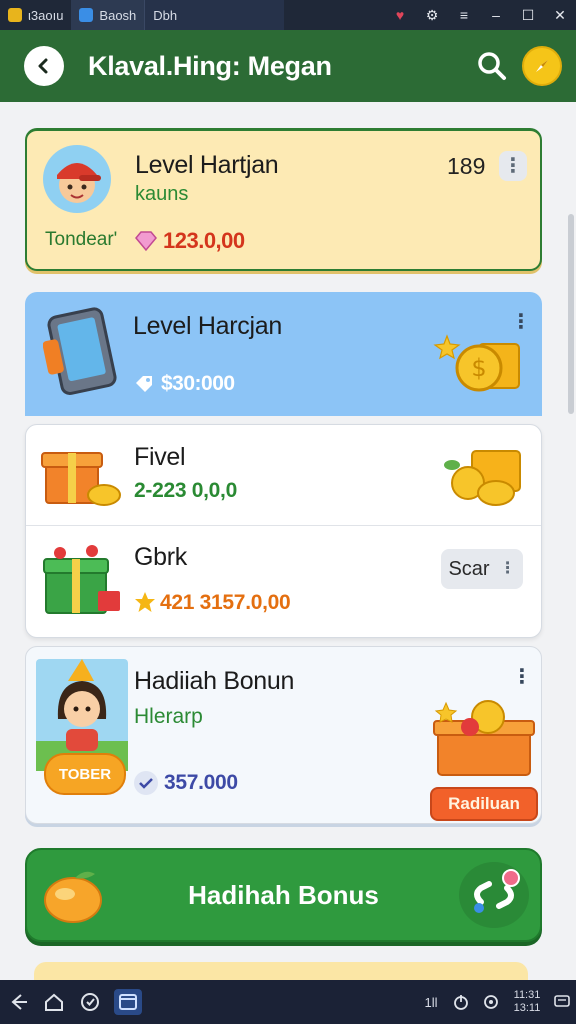  I want to click on next-card, so click(281, 971).